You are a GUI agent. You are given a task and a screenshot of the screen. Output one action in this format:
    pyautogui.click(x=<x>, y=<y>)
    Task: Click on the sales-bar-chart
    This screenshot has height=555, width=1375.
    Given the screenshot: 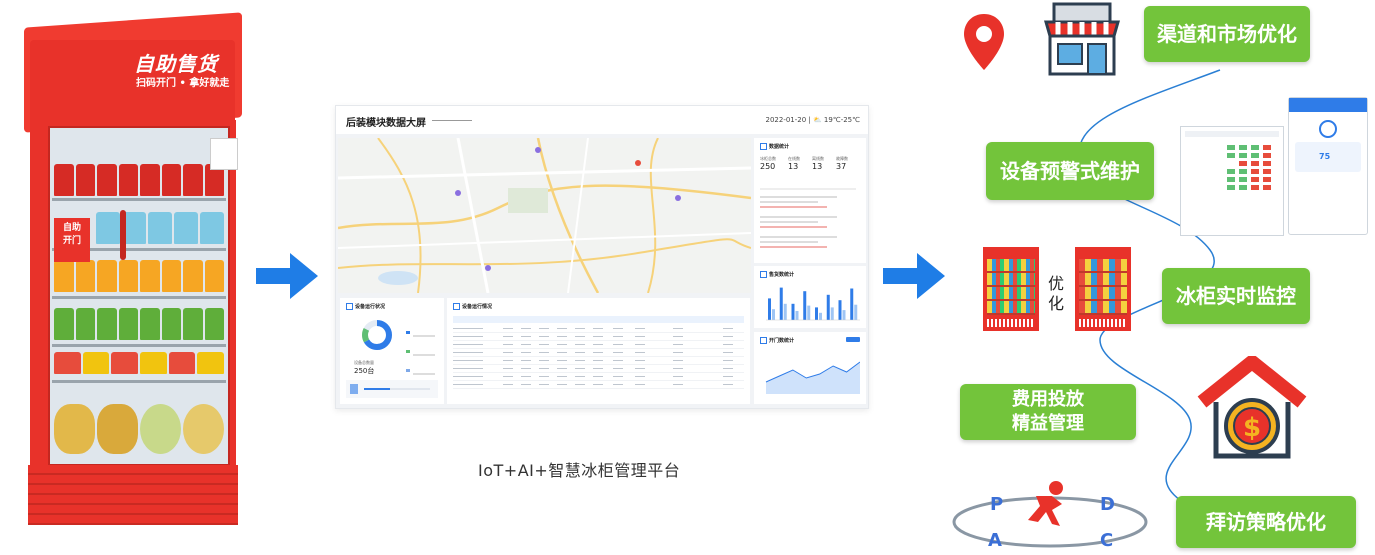 What is the action you would take?
    pyautogui.click(x=813, y=304)
    